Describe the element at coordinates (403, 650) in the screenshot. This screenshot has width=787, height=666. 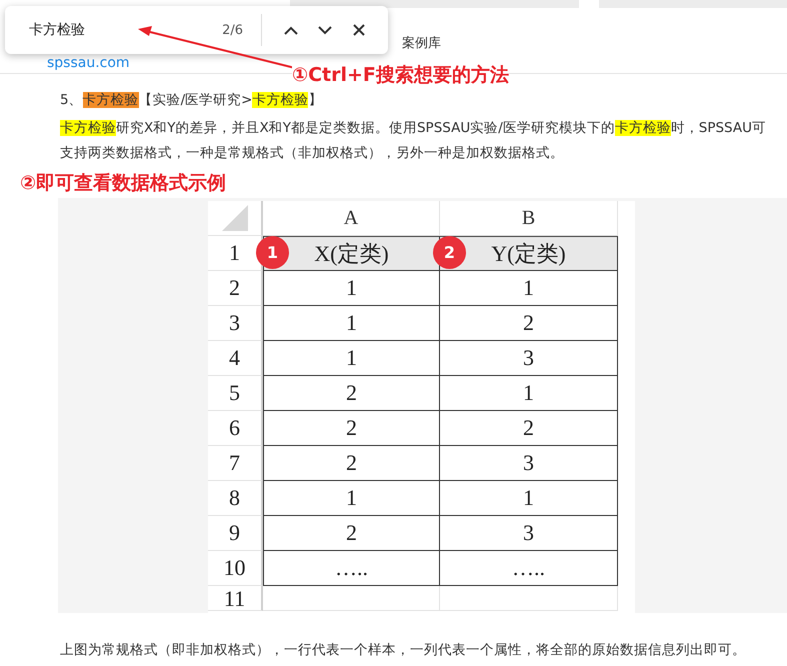
I see `caption-text: 上图为常规格式（即非加权格式），一行代表一个样本，一列代表一个属性，将全部的原始数据信息列出即可。` at that location.